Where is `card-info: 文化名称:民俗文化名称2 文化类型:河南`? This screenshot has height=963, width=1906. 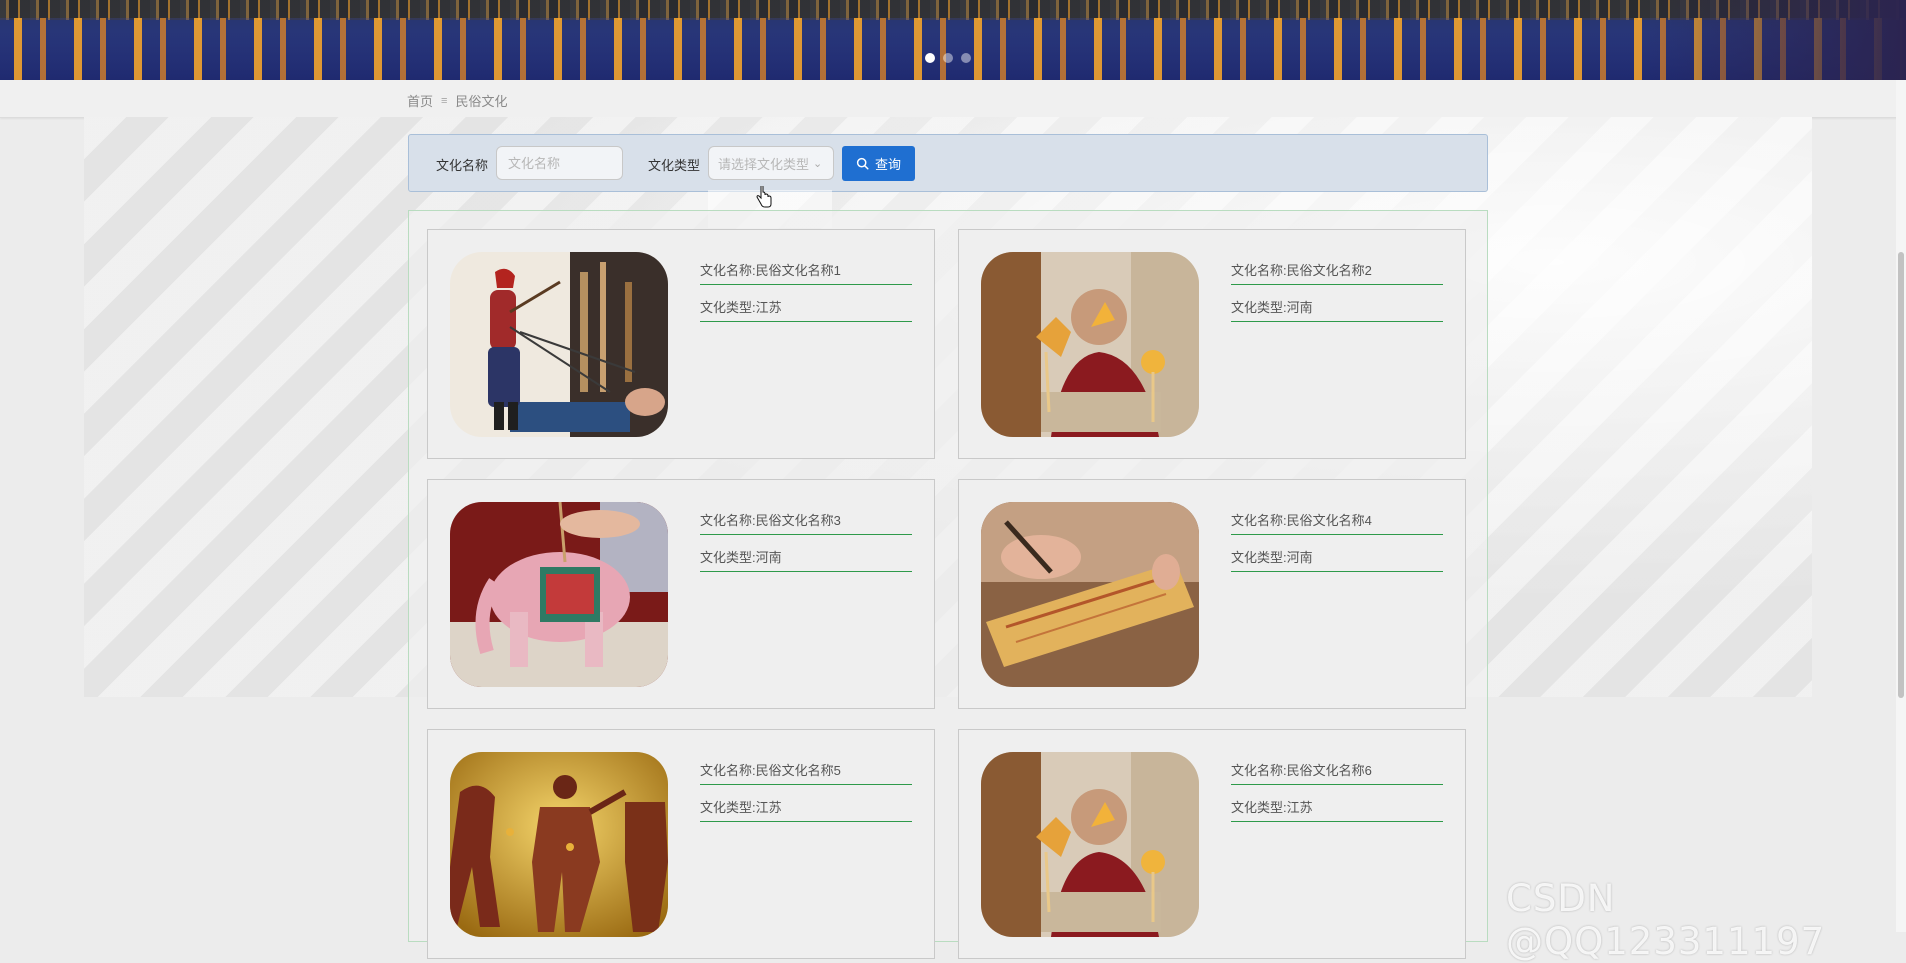 card-info: 文化名称:民俗文化名称2 文化类型:河南 is located at coordinates (1337, 295).